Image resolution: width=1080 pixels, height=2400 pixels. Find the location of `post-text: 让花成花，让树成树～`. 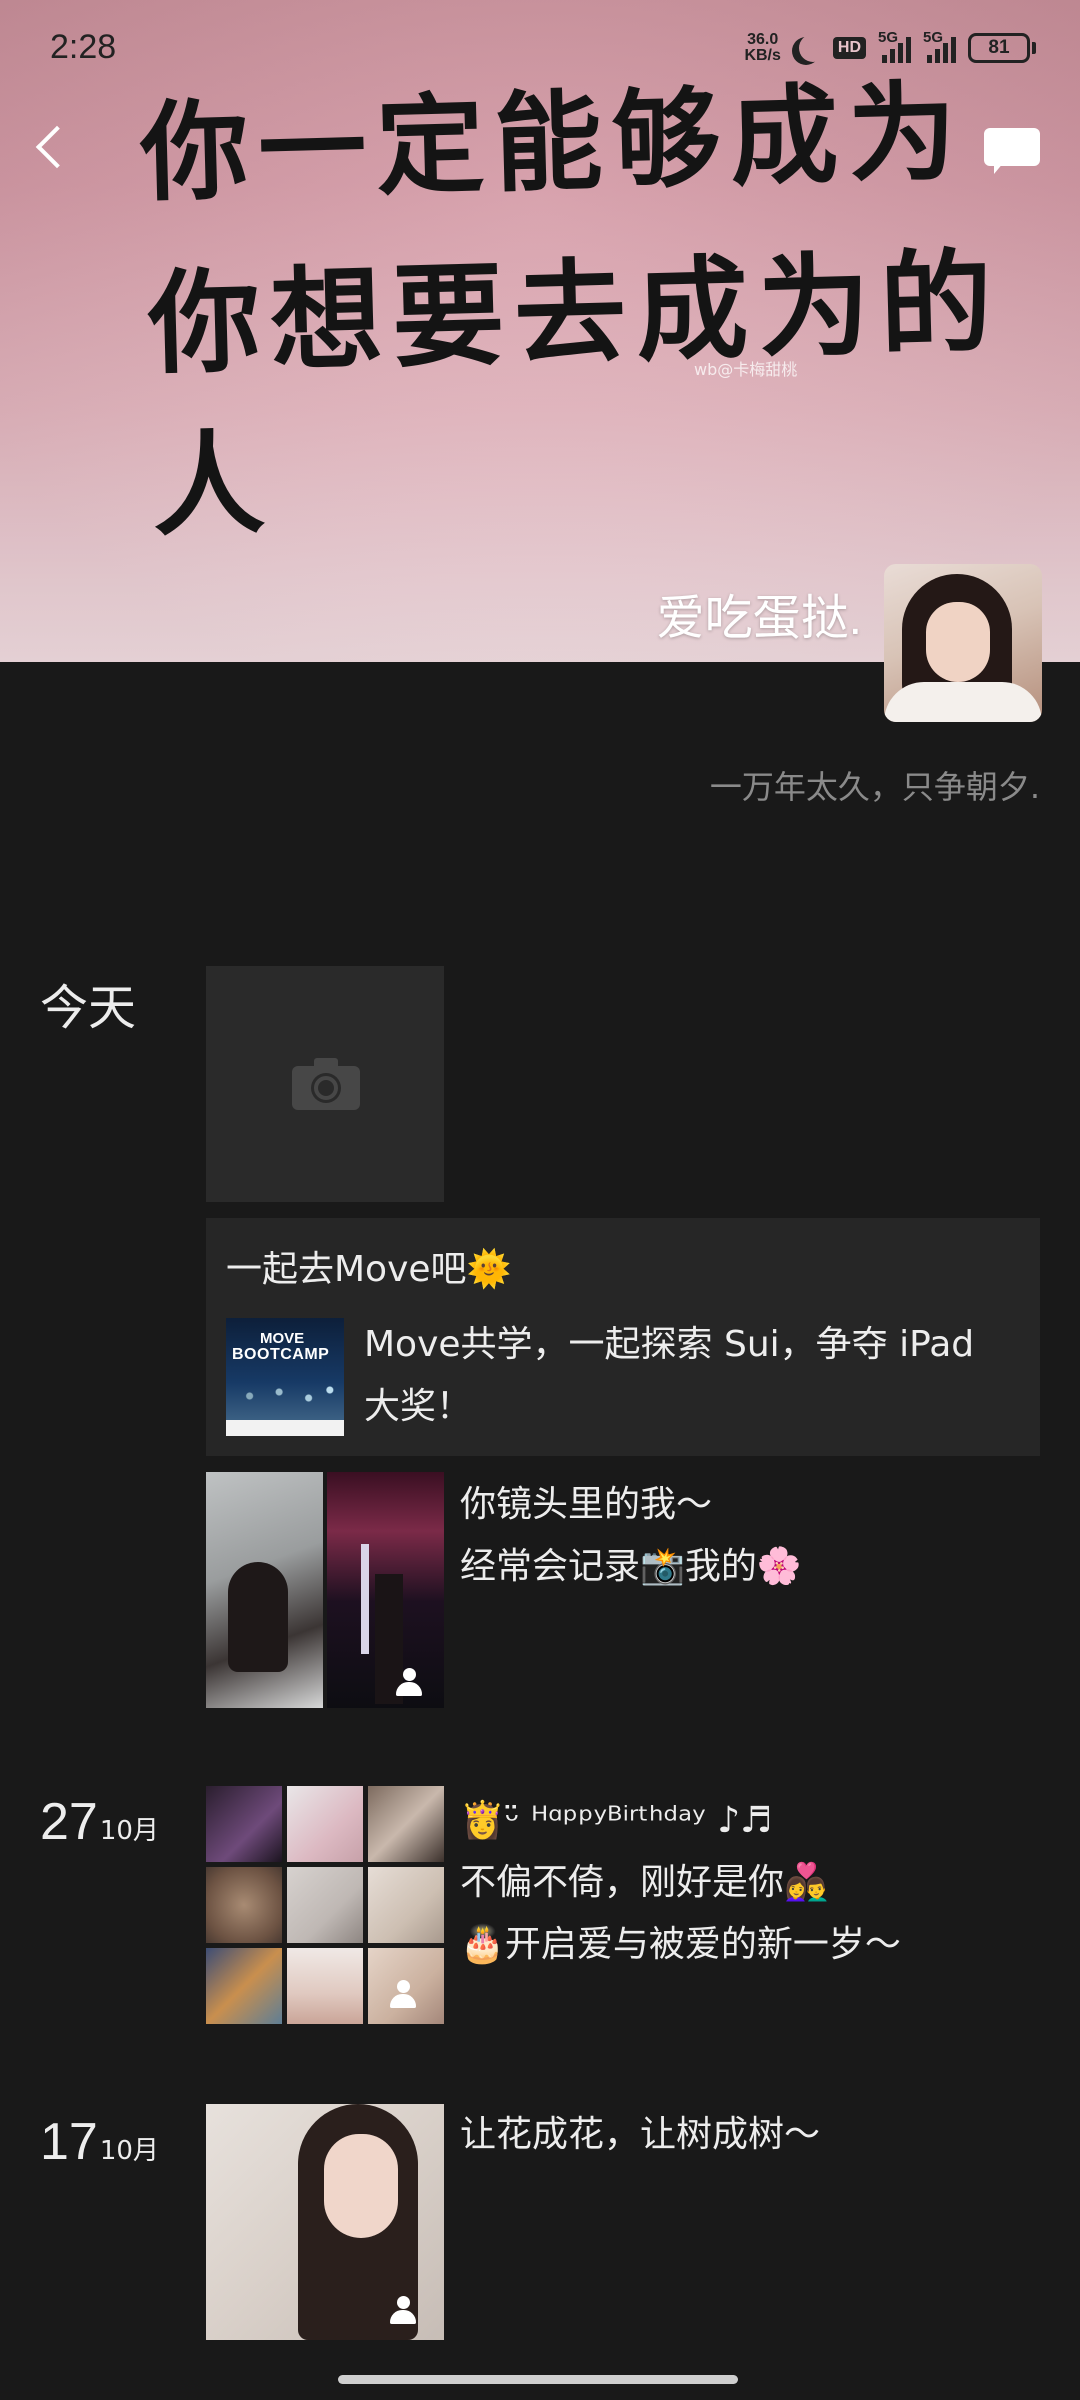

post-text: 让花成花，让树成树～ is located at coordinates (640, 2135).